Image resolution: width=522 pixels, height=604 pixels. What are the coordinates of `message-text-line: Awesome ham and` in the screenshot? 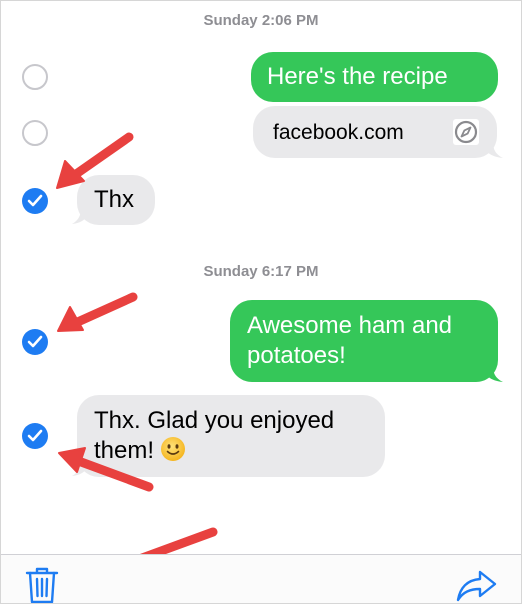 It's located at (350, 325).